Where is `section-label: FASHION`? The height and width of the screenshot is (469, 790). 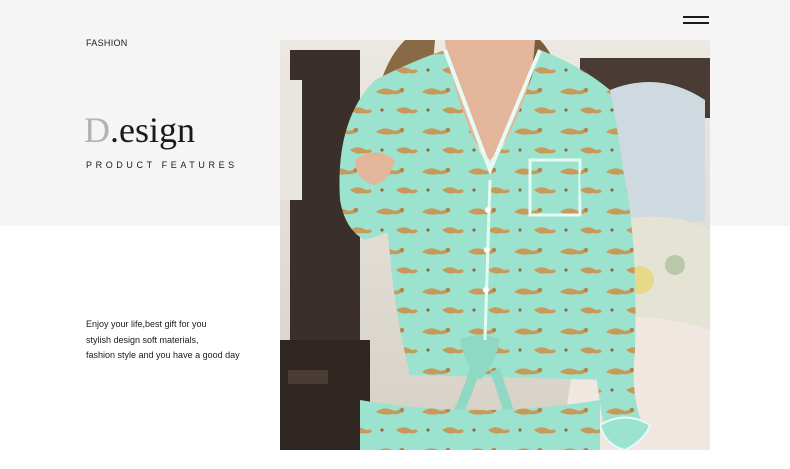
section-label: FASHION is located at coordinates (107, 43).